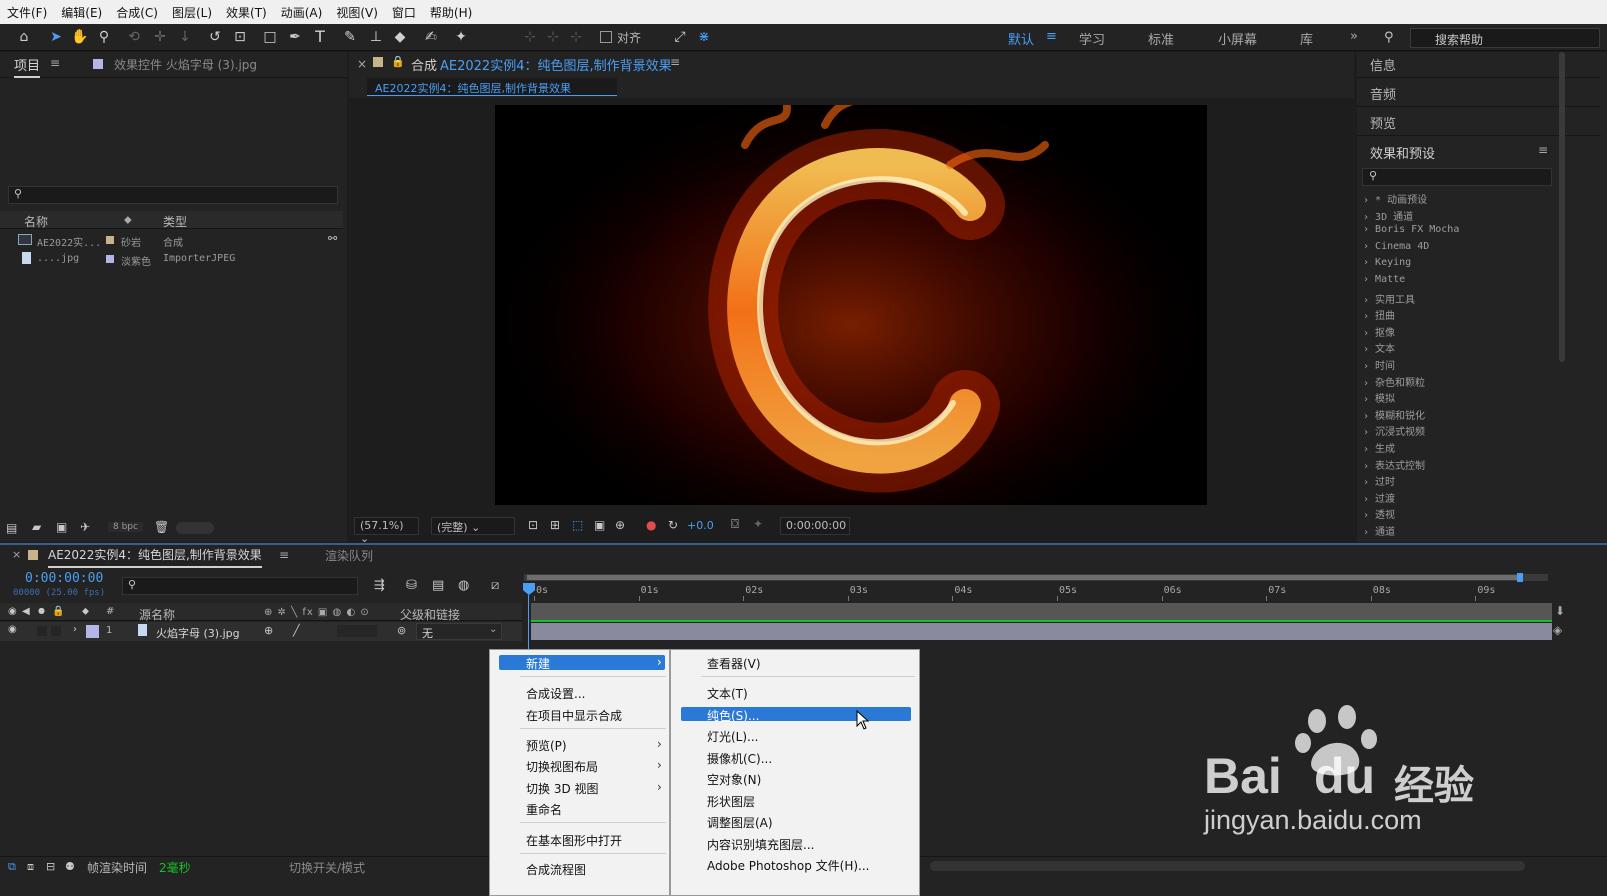 Image resolution: width=1607 pixels, height=896 pixels. What do you see at coordinates (451, 12) in the screenshot?
I see `menu-help: 帮助(H)` at bounding box center [451, 12].